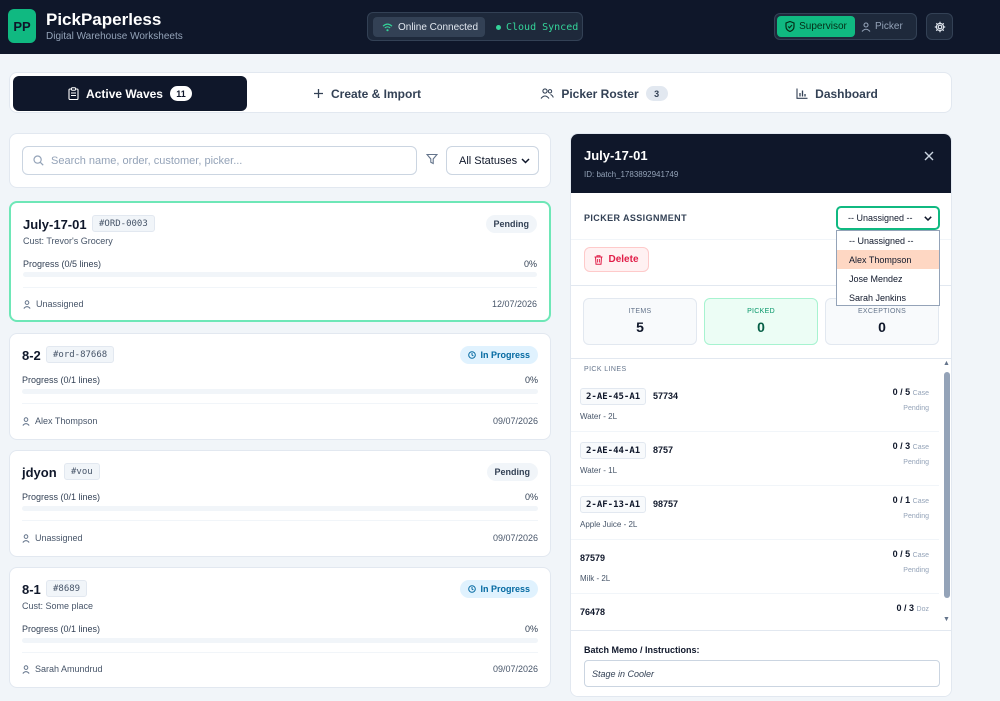 The width and height of the screenshot is (1000, 701). What do you see at coordinates (123, 223) in the screenshot?
I see `order-tag: #ORD-0003` at bounding box center [123, 223].